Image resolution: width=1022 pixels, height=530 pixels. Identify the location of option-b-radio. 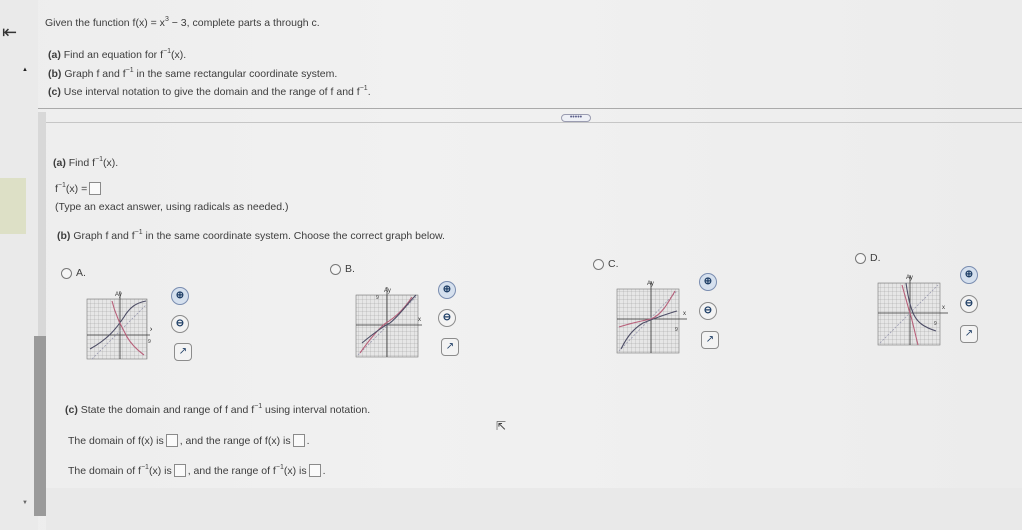
(335, 269).